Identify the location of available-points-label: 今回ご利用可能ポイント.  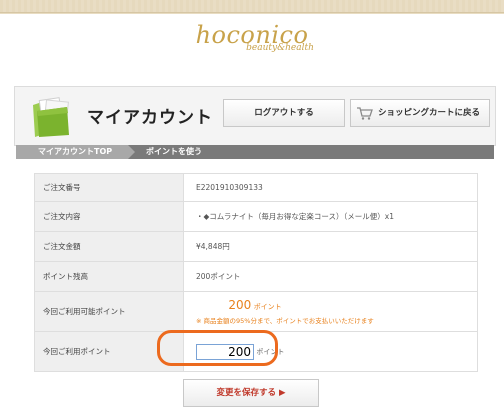
(109, 311).